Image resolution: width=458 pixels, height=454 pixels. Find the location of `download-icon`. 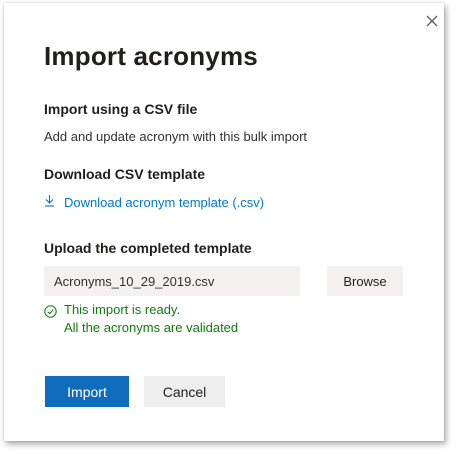

download-icon is located at coordinates (54, 202).